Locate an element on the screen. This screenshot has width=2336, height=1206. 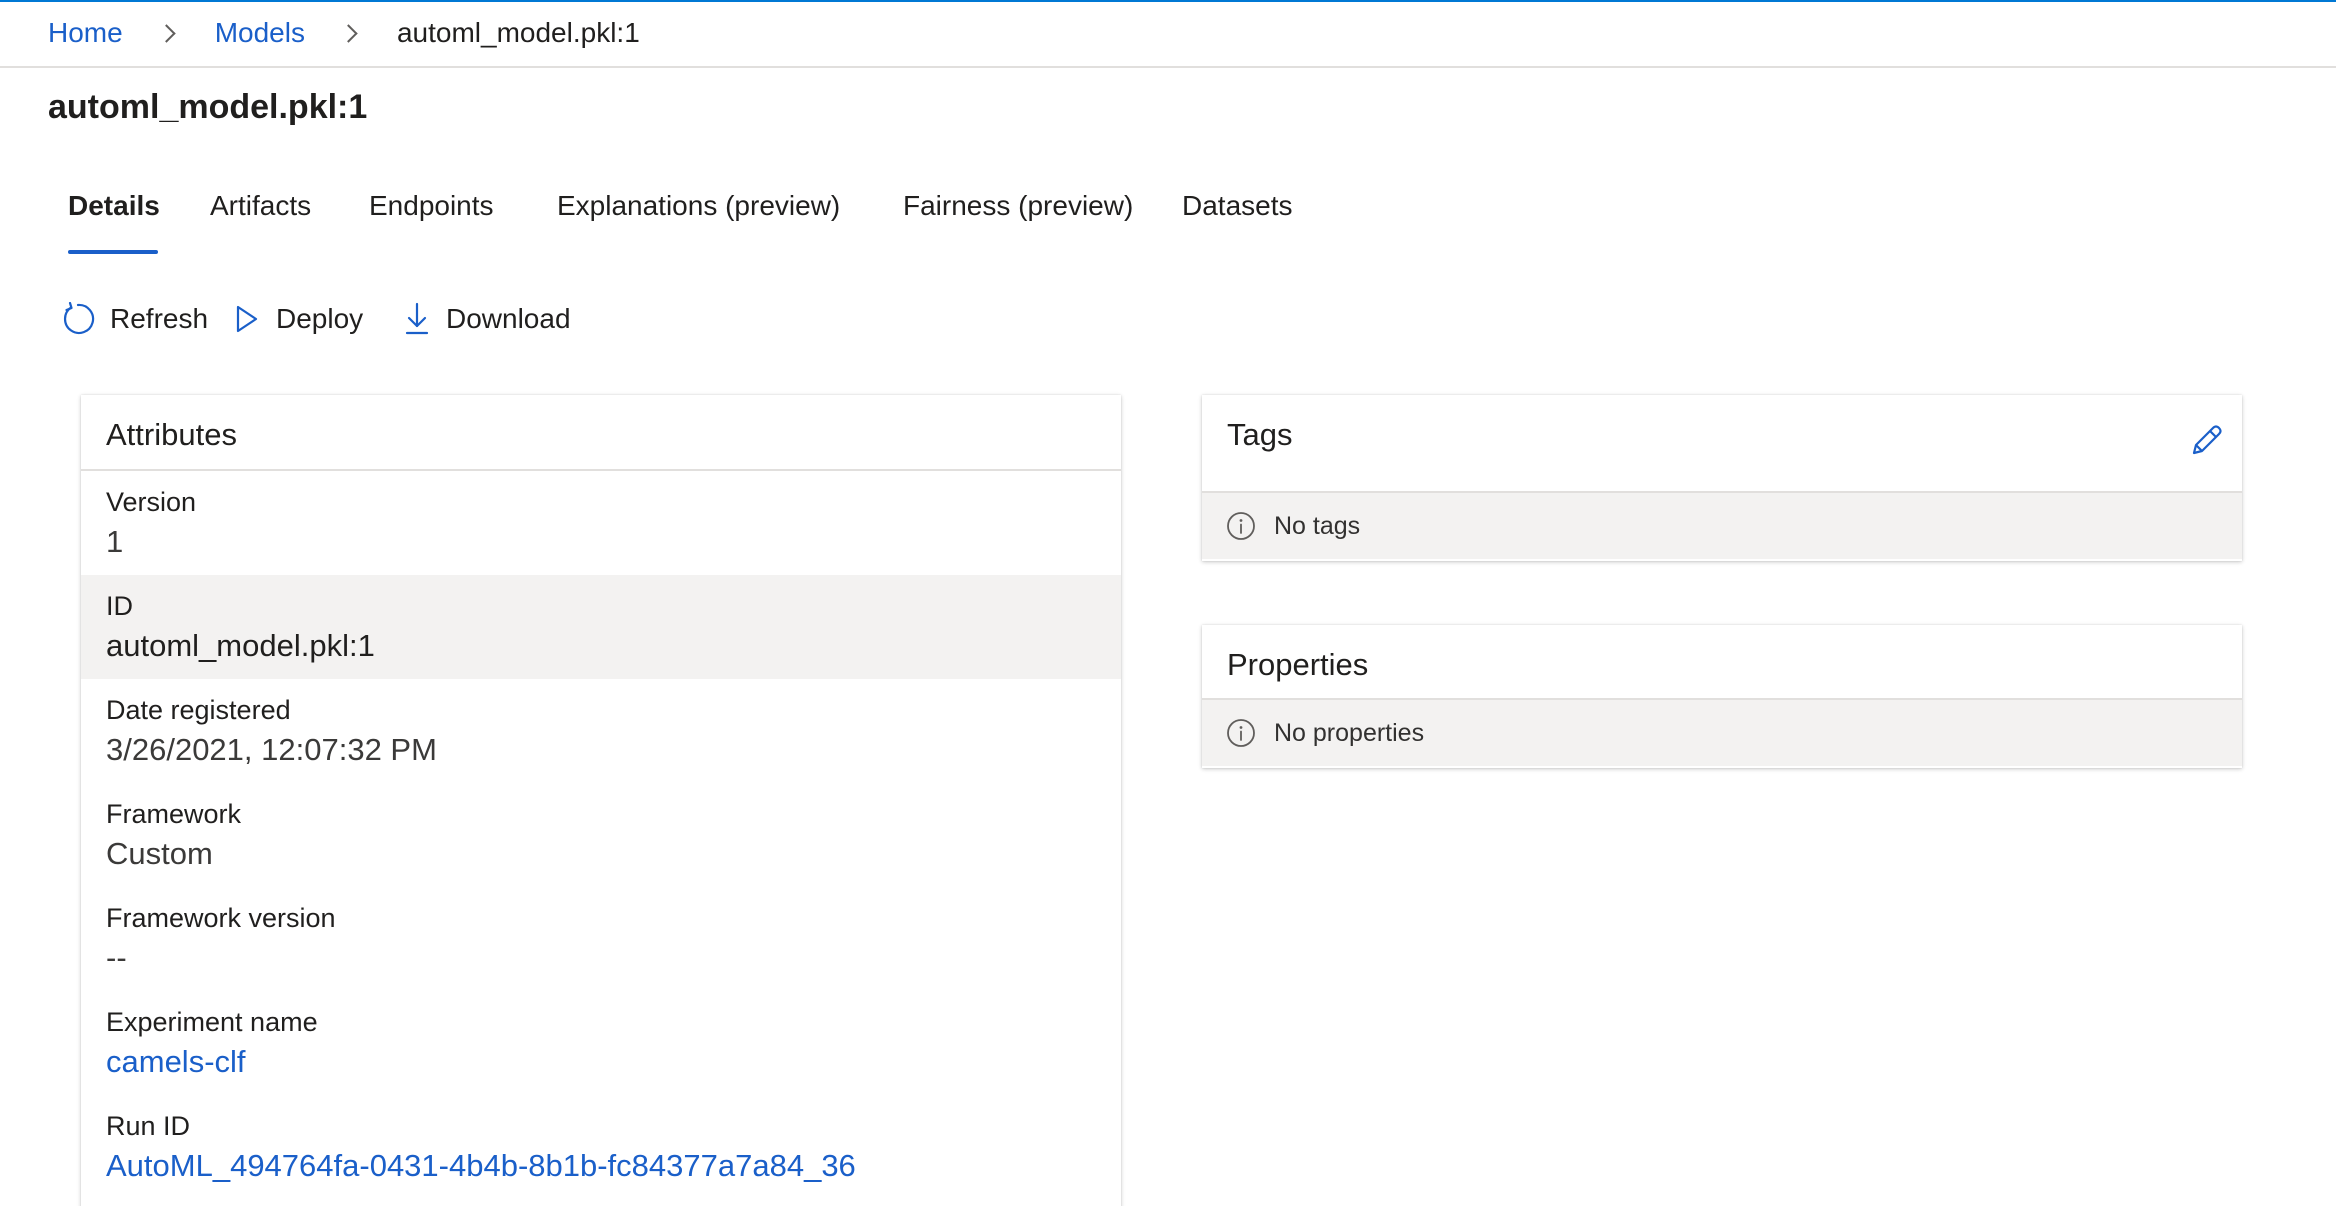
header-divider is located at coordinates (1168, 67).